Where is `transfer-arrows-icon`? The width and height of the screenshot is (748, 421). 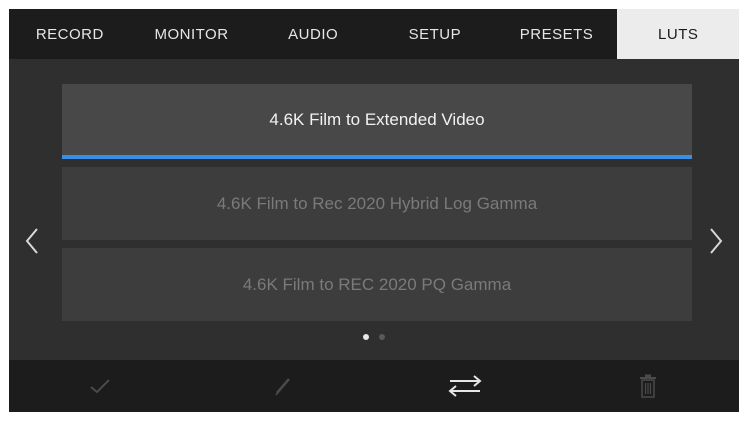 transfer-arrows-icon is located at coordinates (465, 386).